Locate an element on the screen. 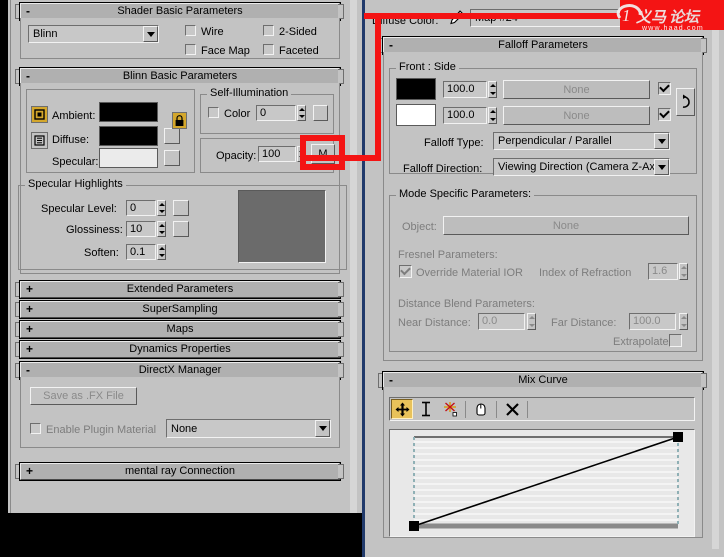  checkbox-self-illumination-color is located at coordinates (213, 112).